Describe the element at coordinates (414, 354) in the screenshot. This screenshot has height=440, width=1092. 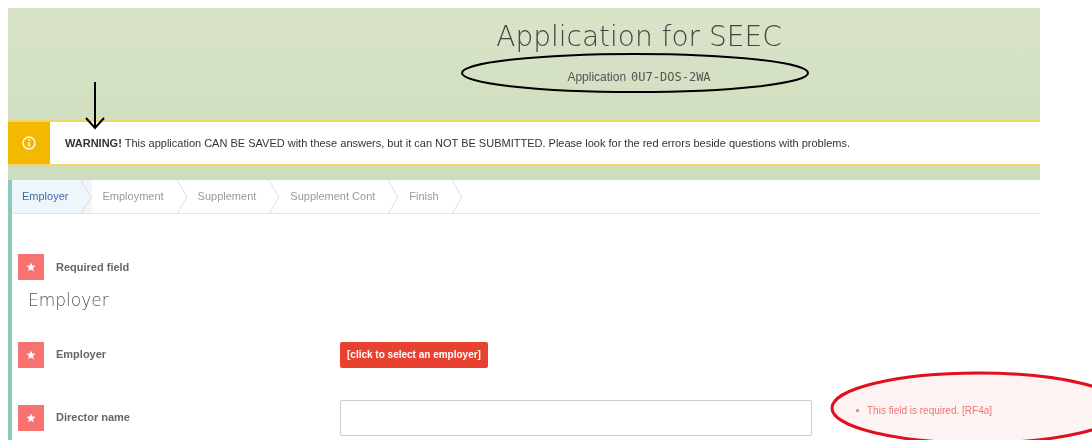
I see `select-employer-button: [click to select an employer]` at that location.